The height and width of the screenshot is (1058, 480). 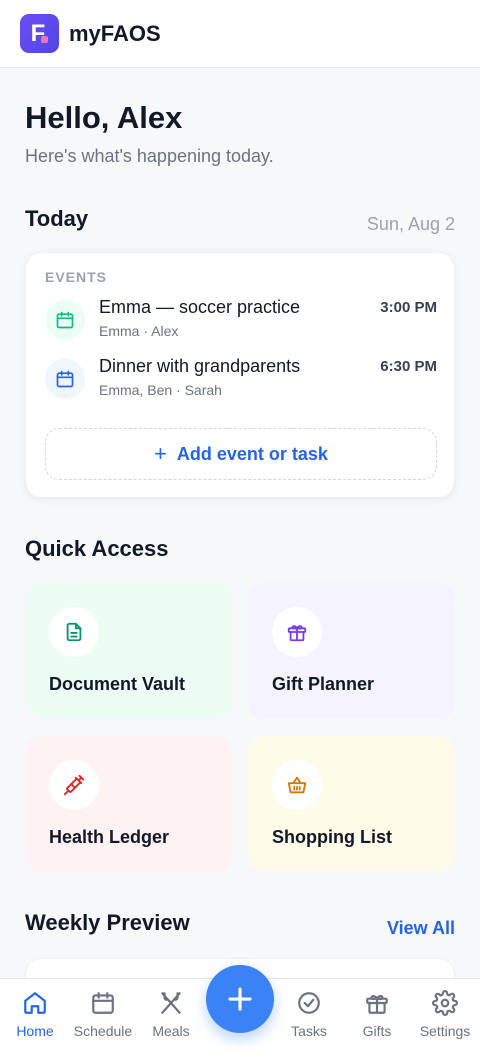 I want to click on add-event-label: Add event or task, so click(x=252, y=453).